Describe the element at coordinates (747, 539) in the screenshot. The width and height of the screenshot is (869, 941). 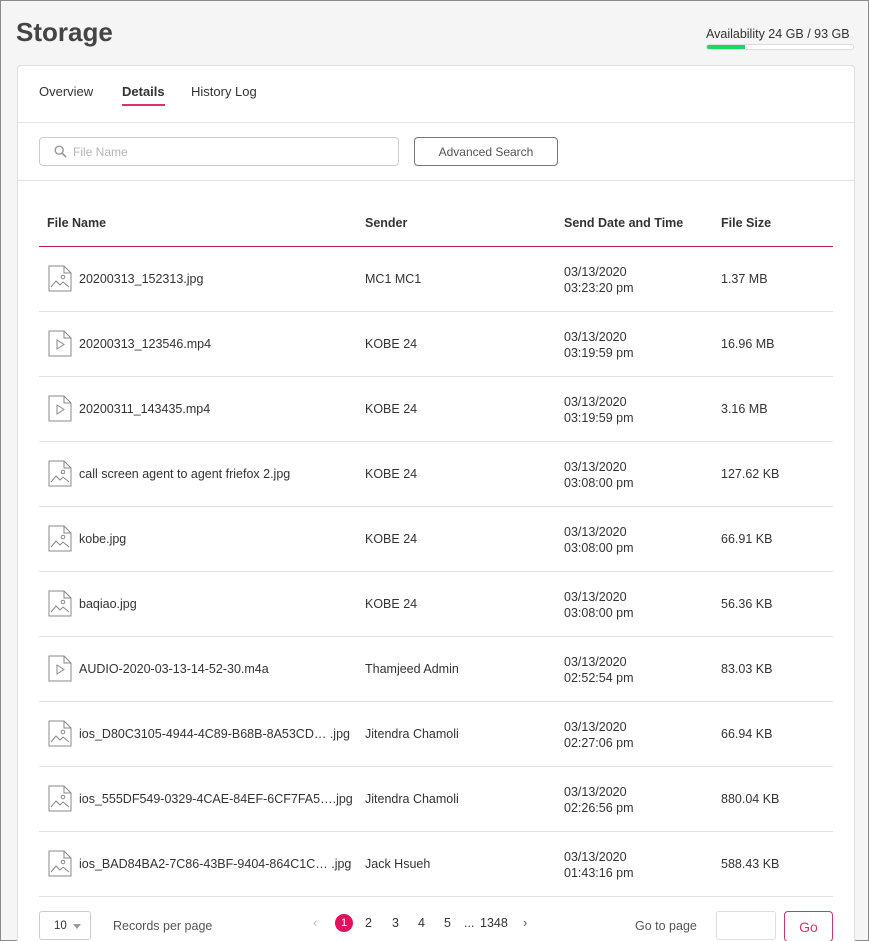
I see `file-size: 66.91 KB` at that location.